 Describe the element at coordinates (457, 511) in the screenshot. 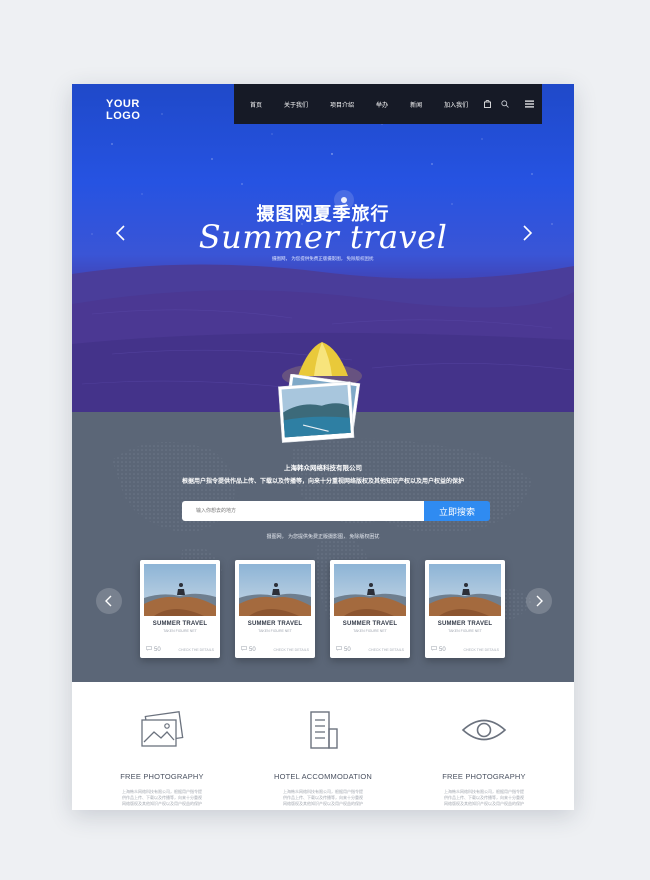

I see `search-button: 立即搜索` at that location.